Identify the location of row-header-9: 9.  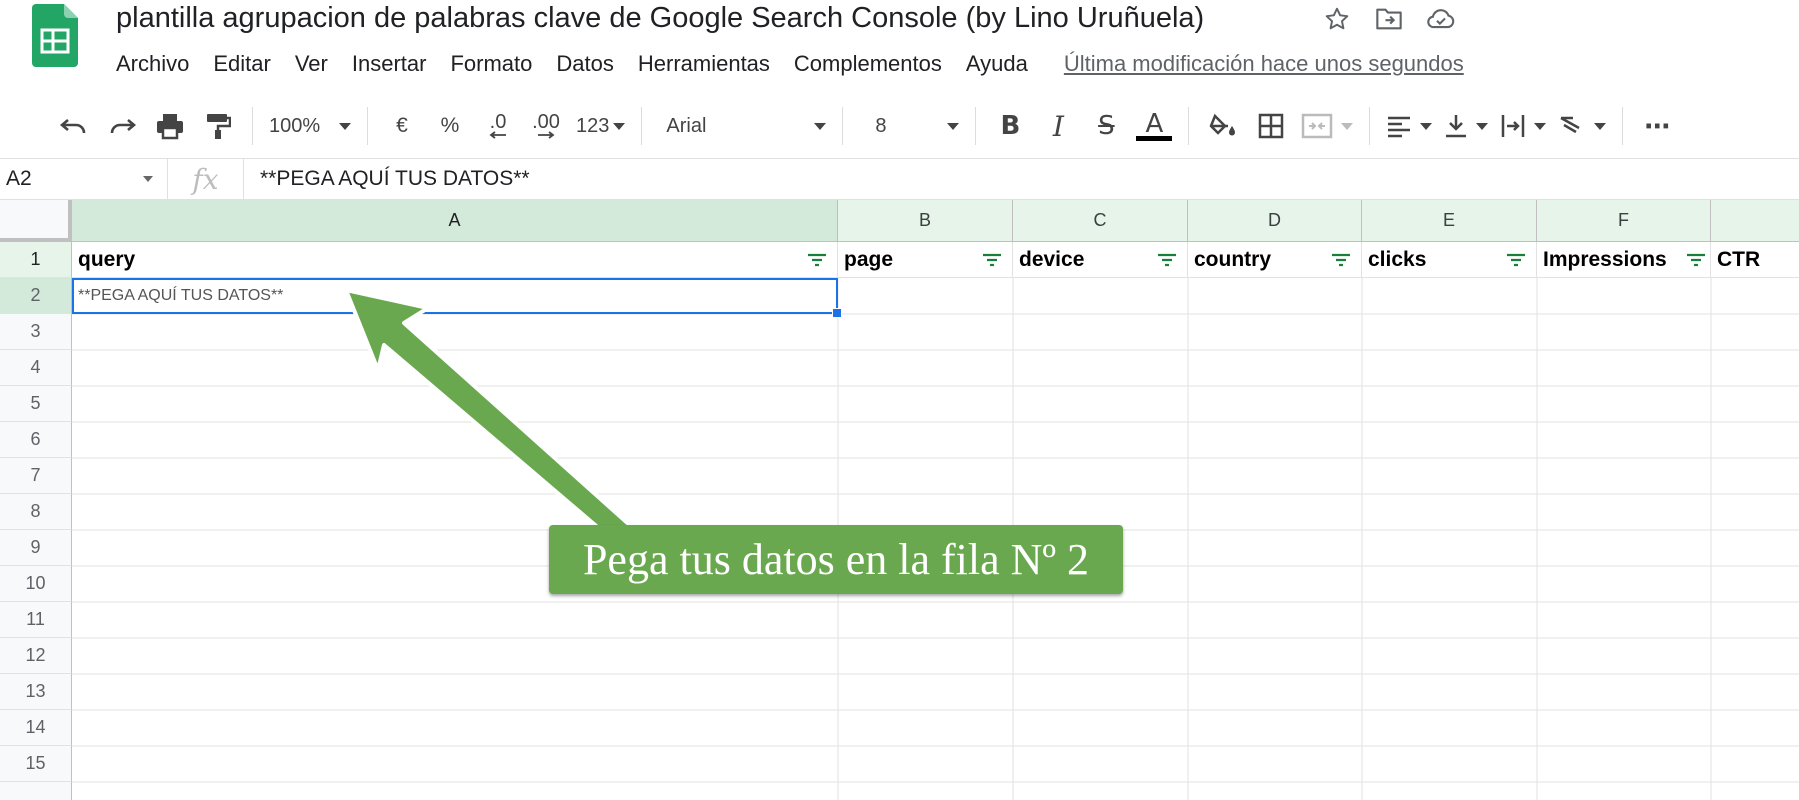
(36, 548).